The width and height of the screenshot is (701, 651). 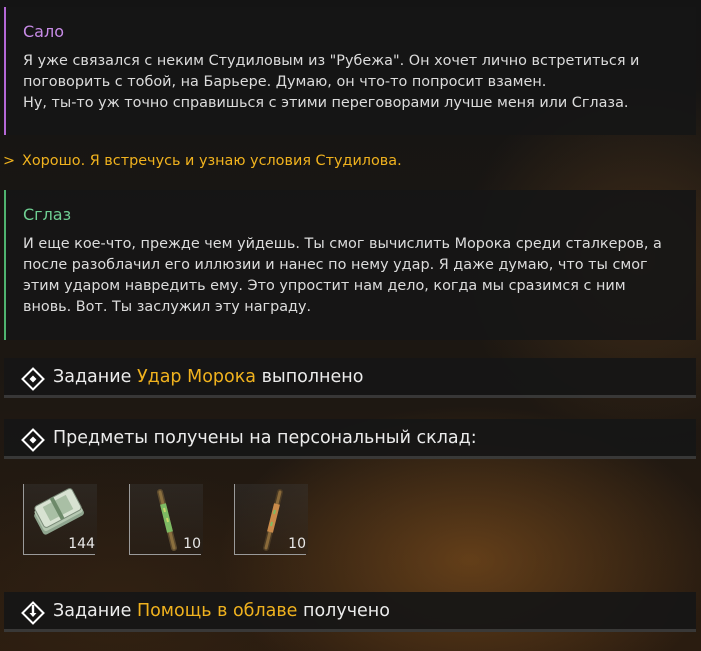 What do you see at coordinates (271, 519) in the screenshot?
I see `reward-item-orange-stick: 10` at bounding box center [271, 519].